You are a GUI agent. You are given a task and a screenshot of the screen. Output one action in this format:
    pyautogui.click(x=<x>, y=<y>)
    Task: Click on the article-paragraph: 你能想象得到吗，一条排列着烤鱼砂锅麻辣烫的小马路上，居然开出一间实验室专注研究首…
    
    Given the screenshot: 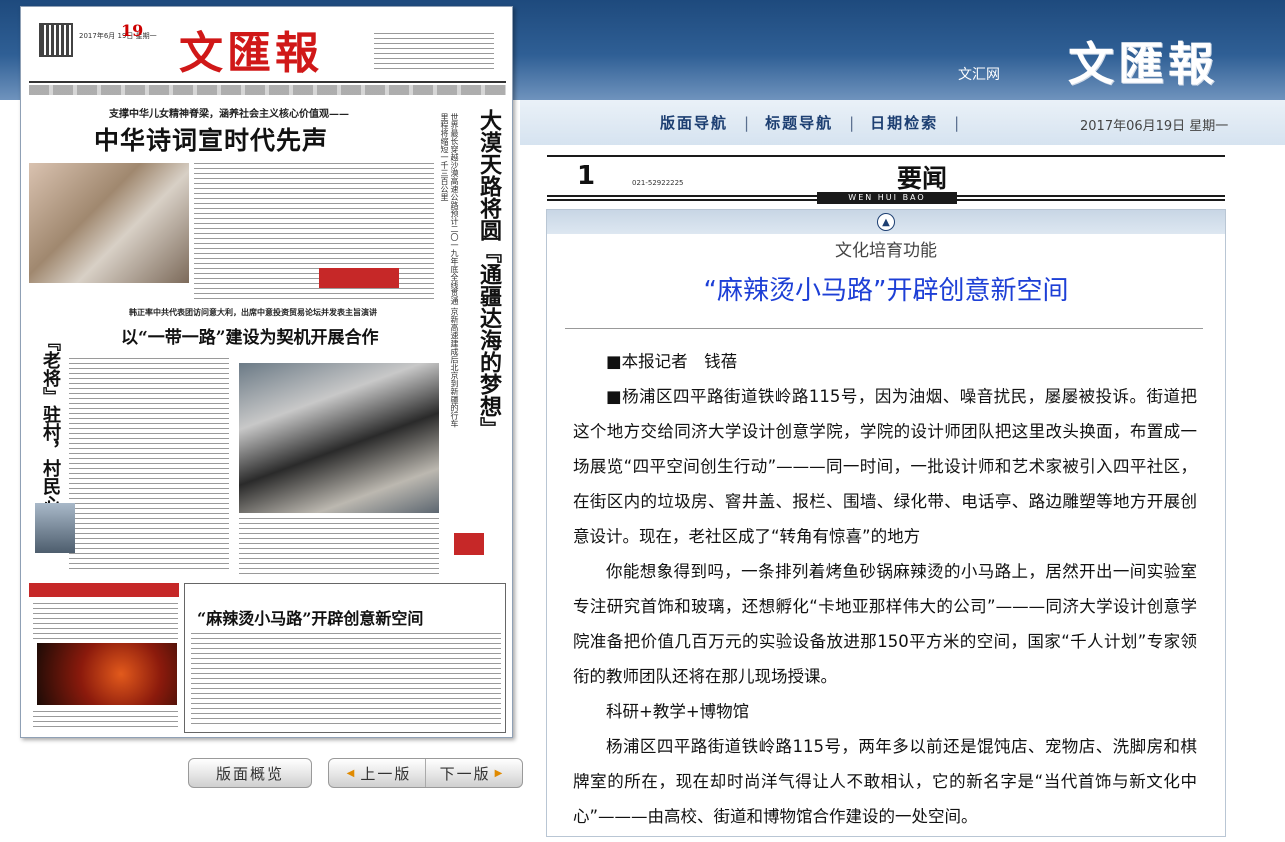 What is the action you would take?
    pyautogui.click(x=885, y=624)
    